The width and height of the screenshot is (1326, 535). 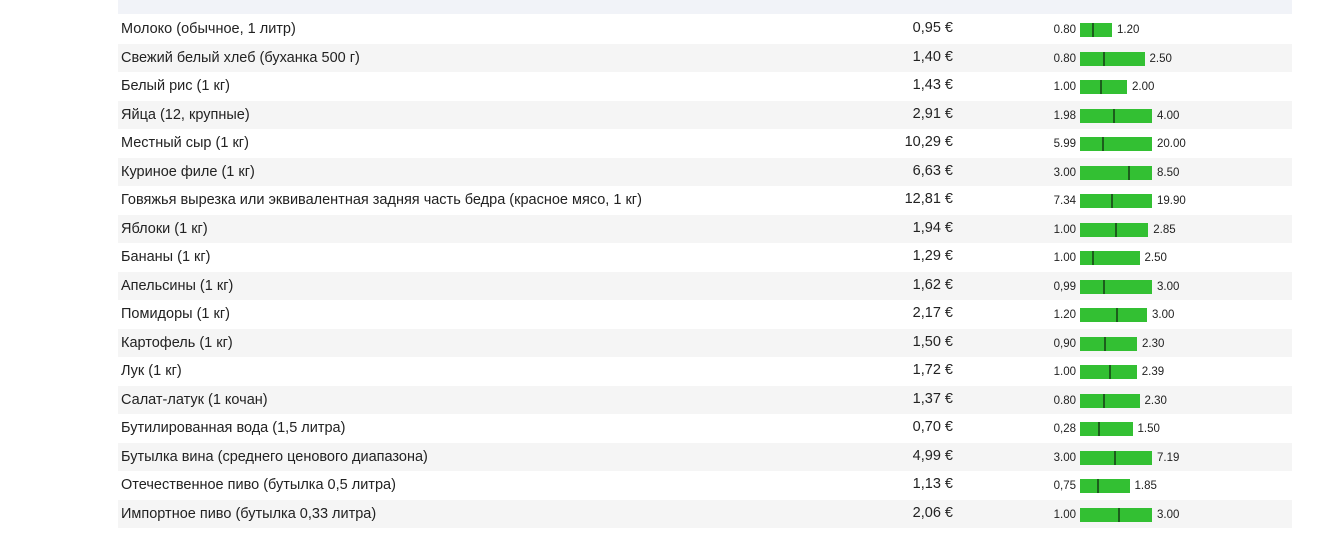 I want to click on item-name: Лук (1 кг), so click(x=151, y=371).